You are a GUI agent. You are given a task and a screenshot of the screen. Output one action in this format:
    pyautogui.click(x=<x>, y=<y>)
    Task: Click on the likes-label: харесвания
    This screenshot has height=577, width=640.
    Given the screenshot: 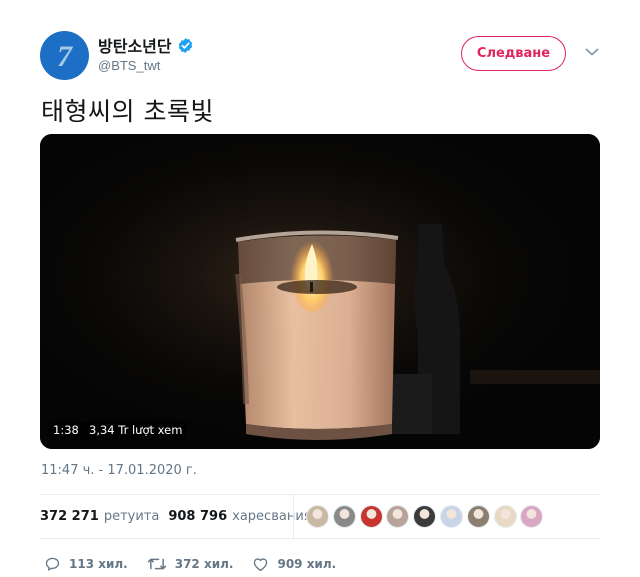 What is the action you would take?
    pyautogui.click(x=271, y=516)
    